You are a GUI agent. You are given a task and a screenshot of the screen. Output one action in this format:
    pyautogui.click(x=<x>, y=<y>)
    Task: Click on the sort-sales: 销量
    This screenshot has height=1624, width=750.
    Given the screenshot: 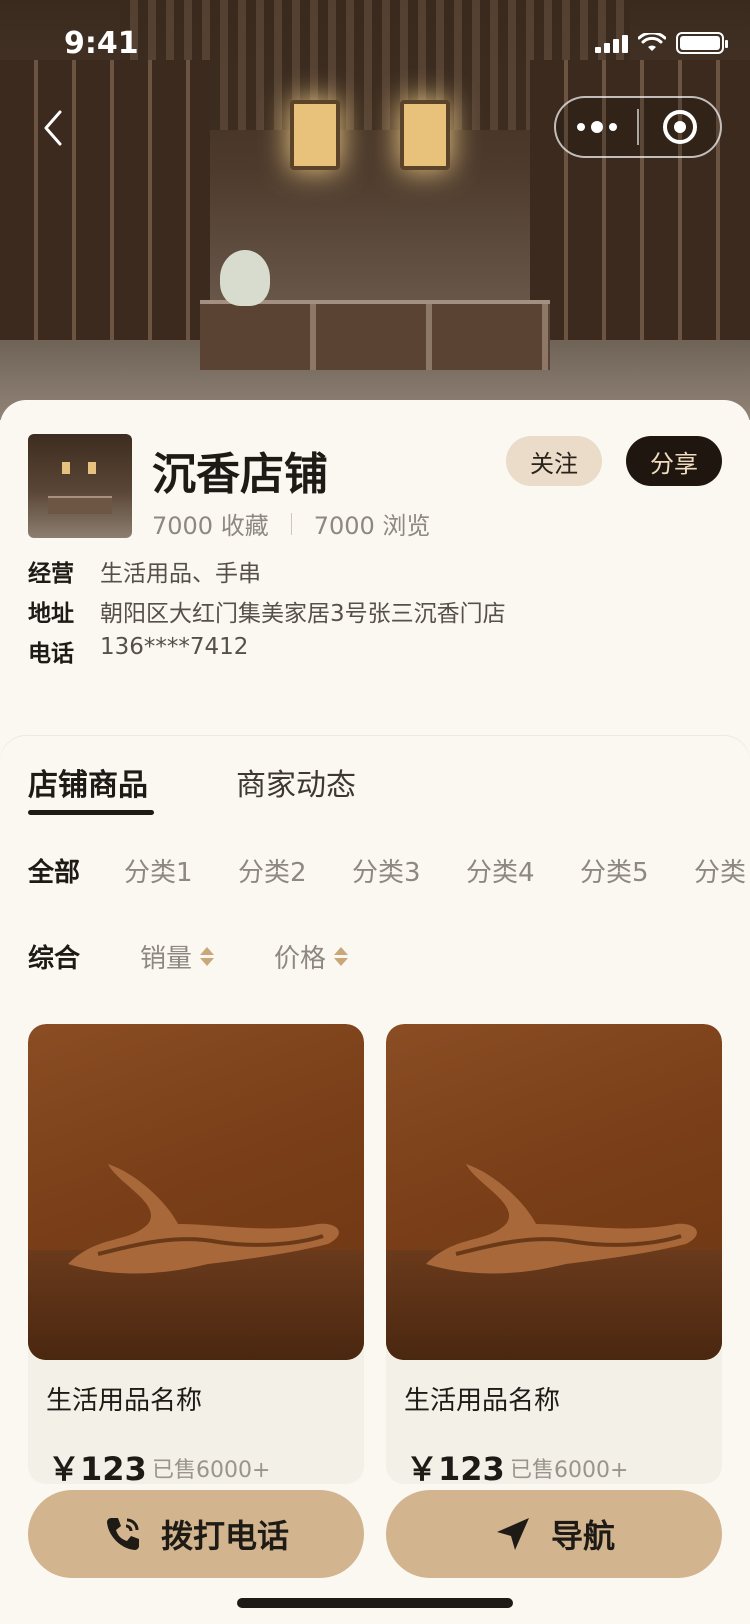 What is the action you would take?
    pyautogui.click(x=177, y=956)
    